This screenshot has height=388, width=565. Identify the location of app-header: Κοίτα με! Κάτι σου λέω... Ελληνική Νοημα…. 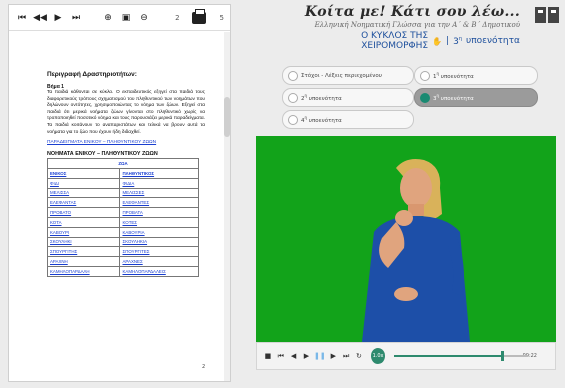
(410, 27).